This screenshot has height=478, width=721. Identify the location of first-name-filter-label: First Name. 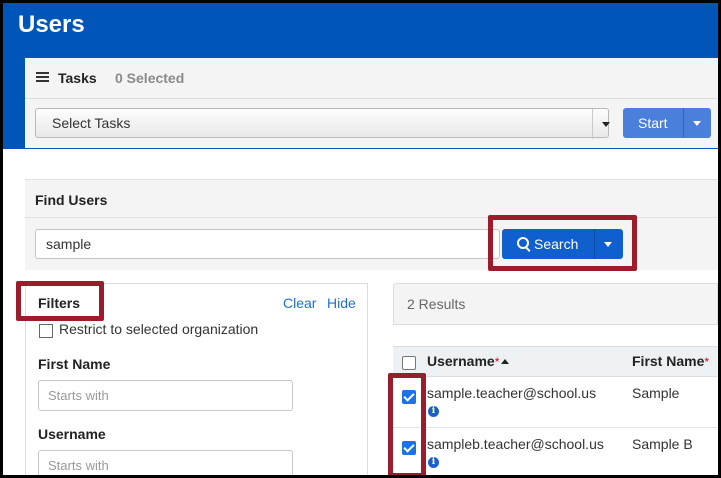
(74, 364).